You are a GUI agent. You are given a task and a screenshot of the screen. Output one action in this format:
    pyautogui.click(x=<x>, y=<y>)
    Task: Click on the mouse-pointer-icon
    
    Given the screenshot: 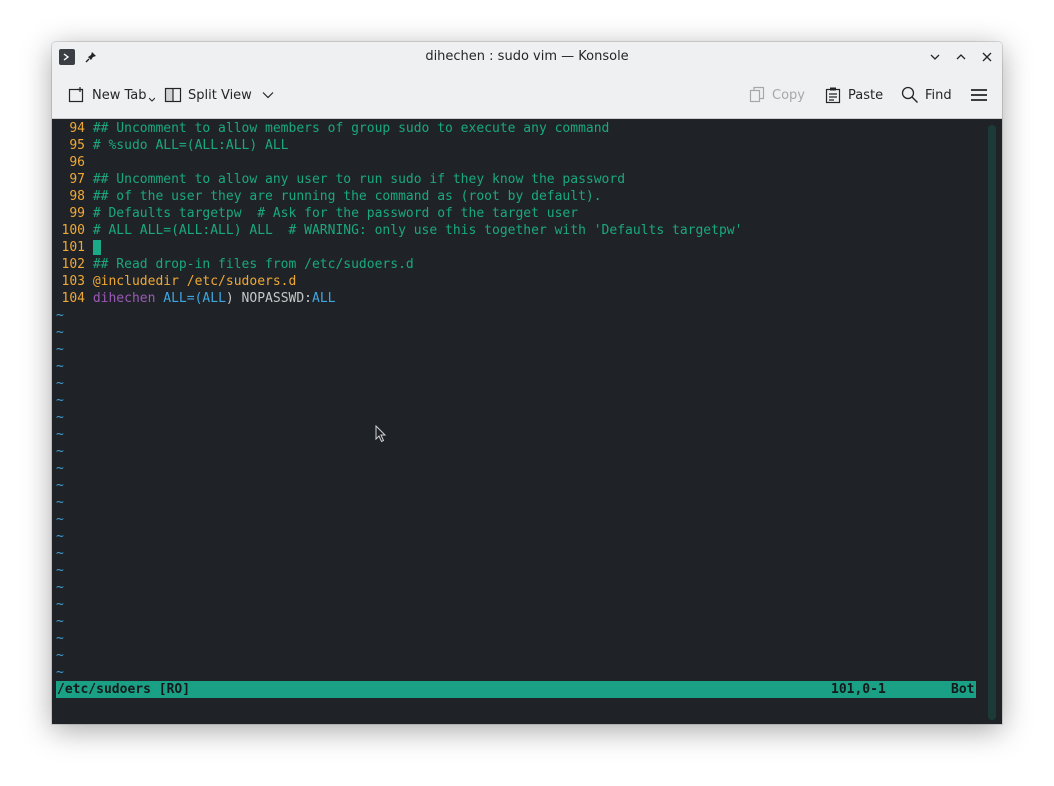 What is the action you would take?
    pyautogui.click(x=381, y=434)
    